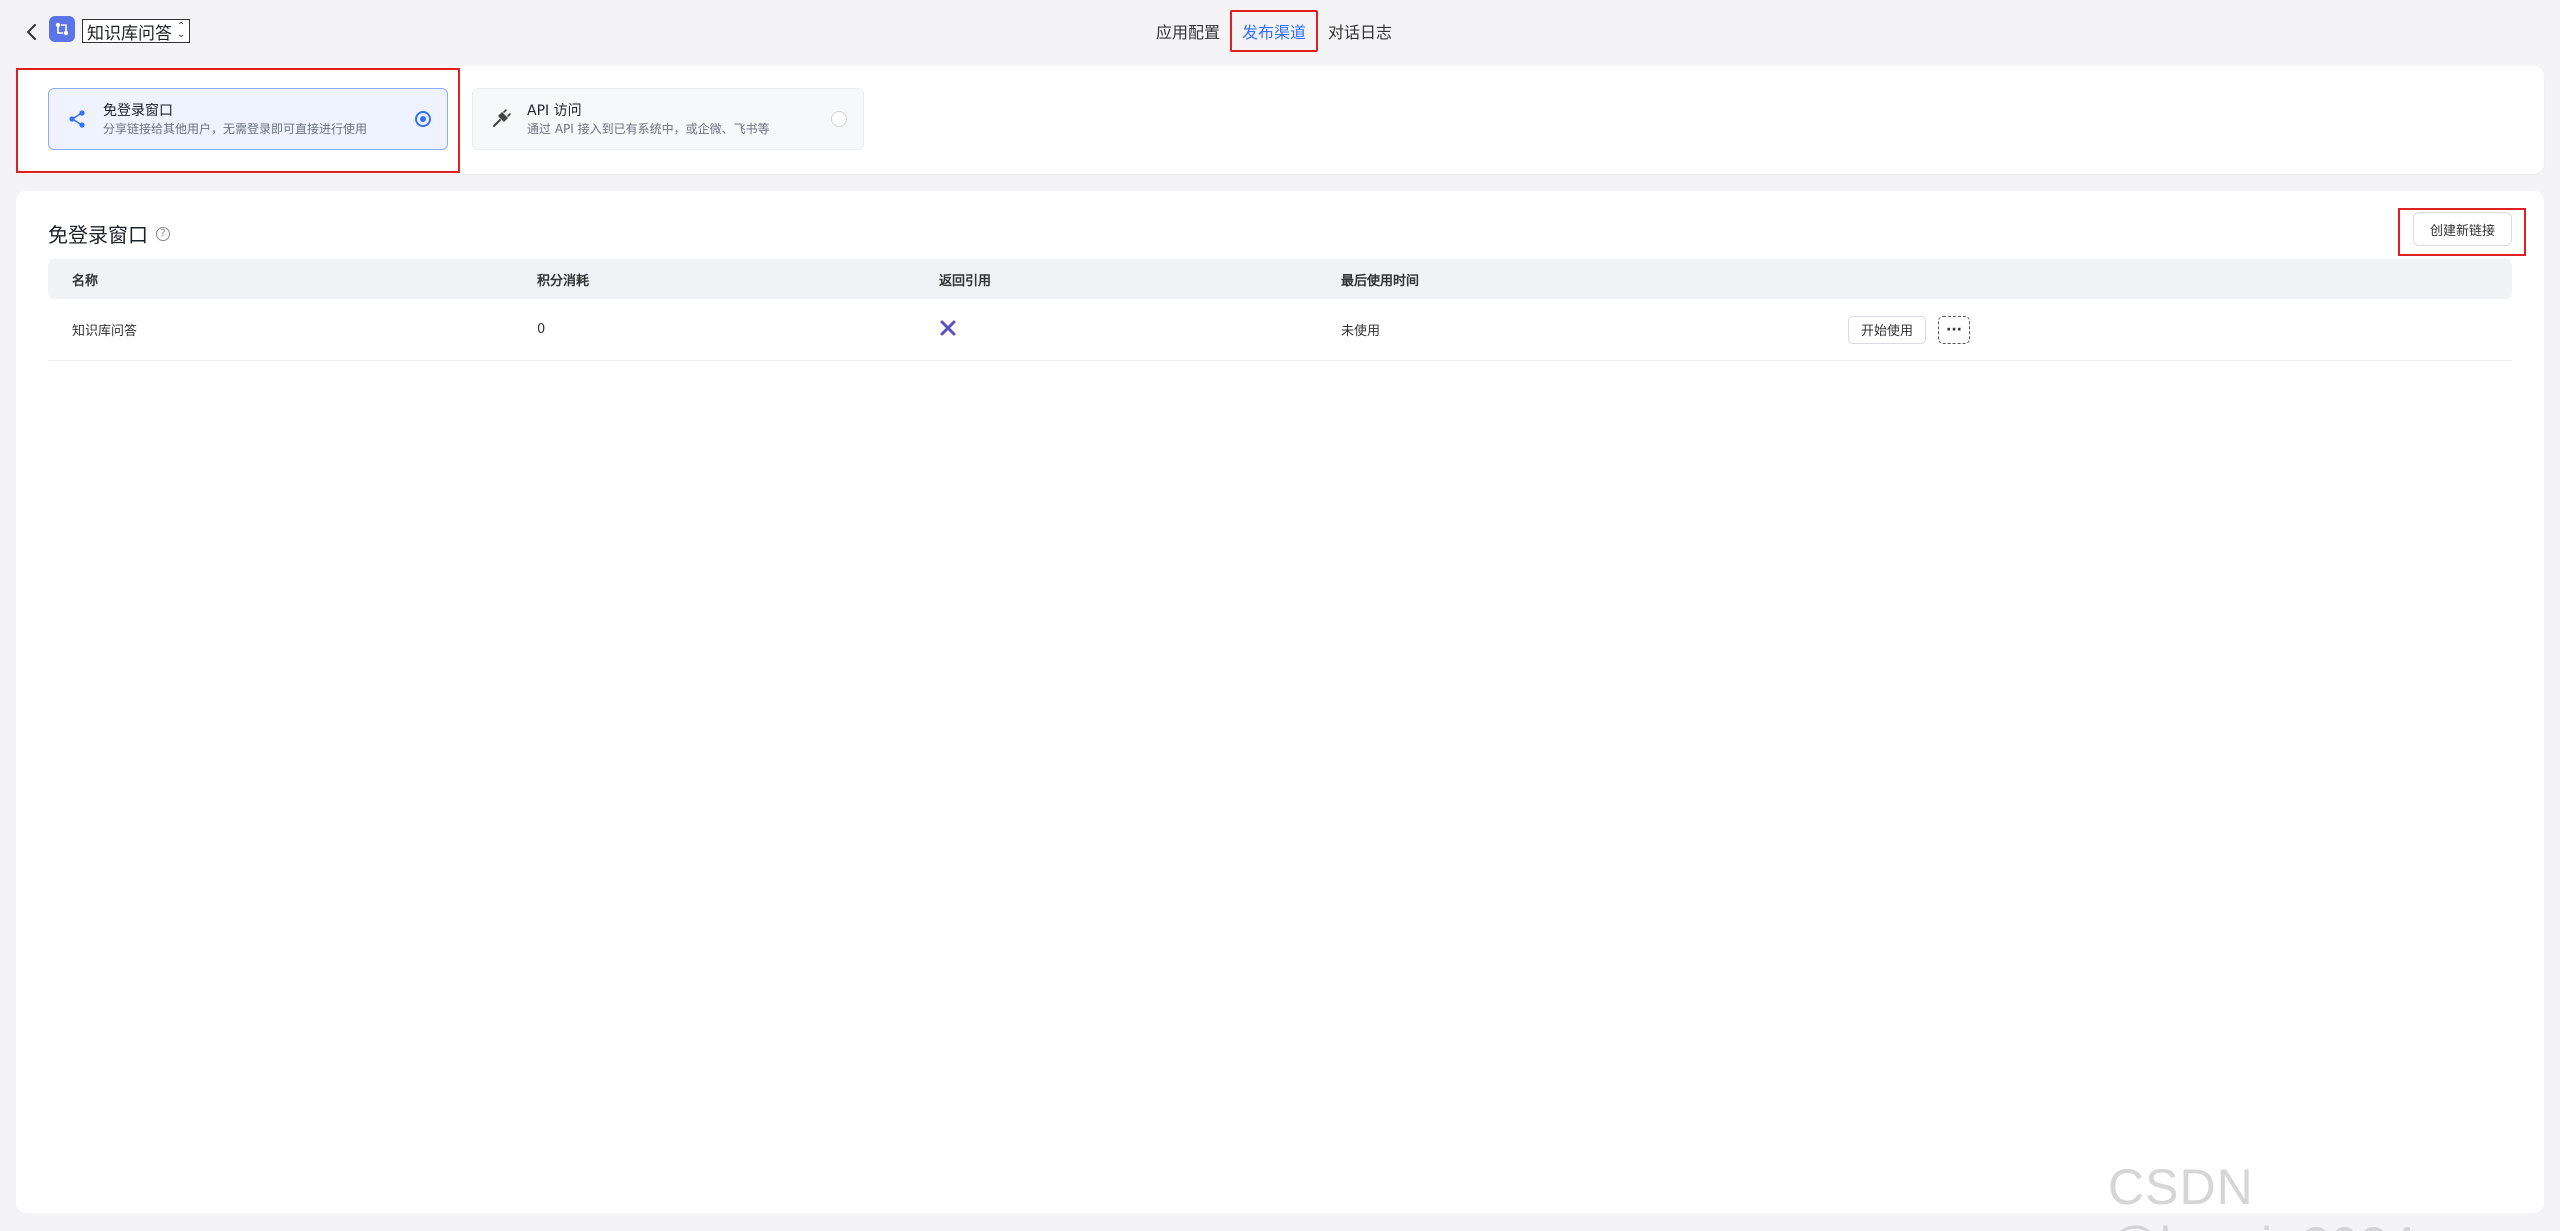 This screenshot has height=1231, width=2560. What do you see at coordinates (62, 29) in the screenshot?
I see `app-logo-icon` at bounding box center [62, 29].